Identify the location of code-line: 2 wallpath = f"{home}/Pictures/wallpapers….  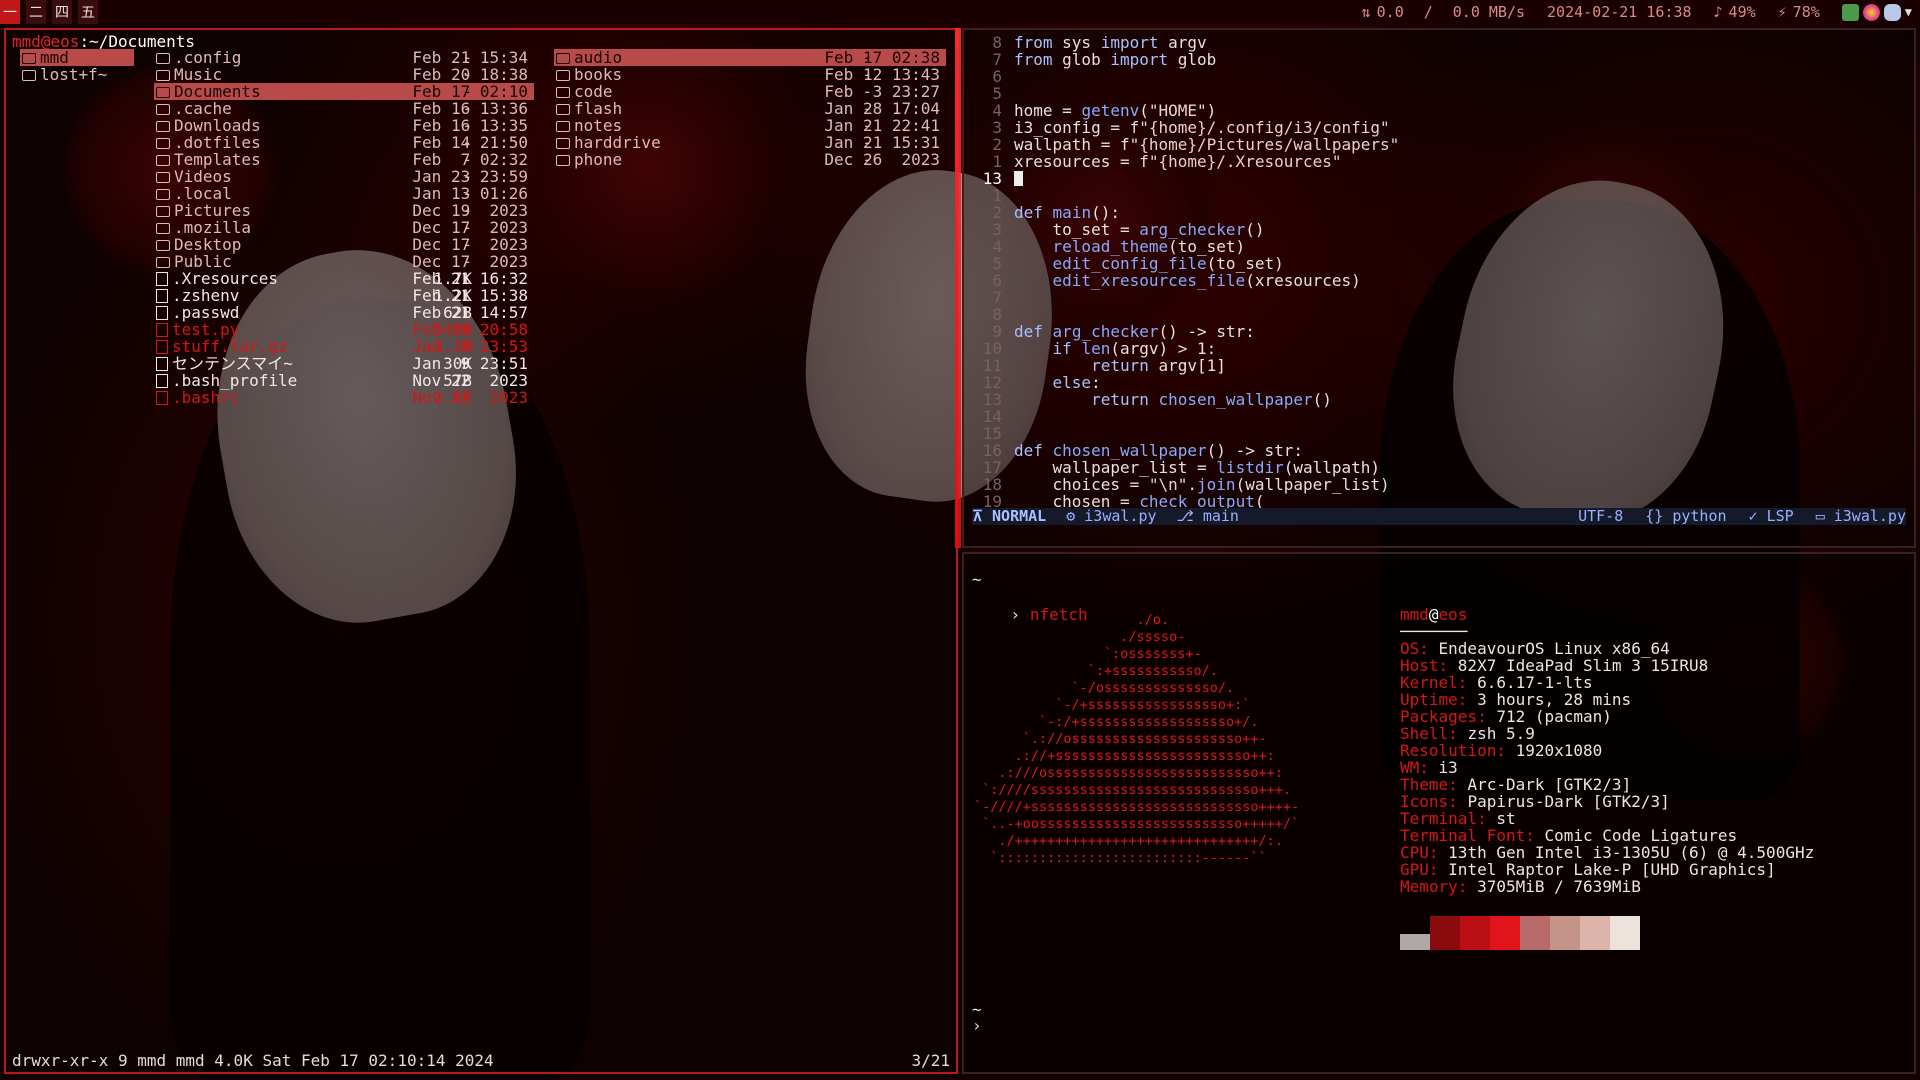
(1184, 144).